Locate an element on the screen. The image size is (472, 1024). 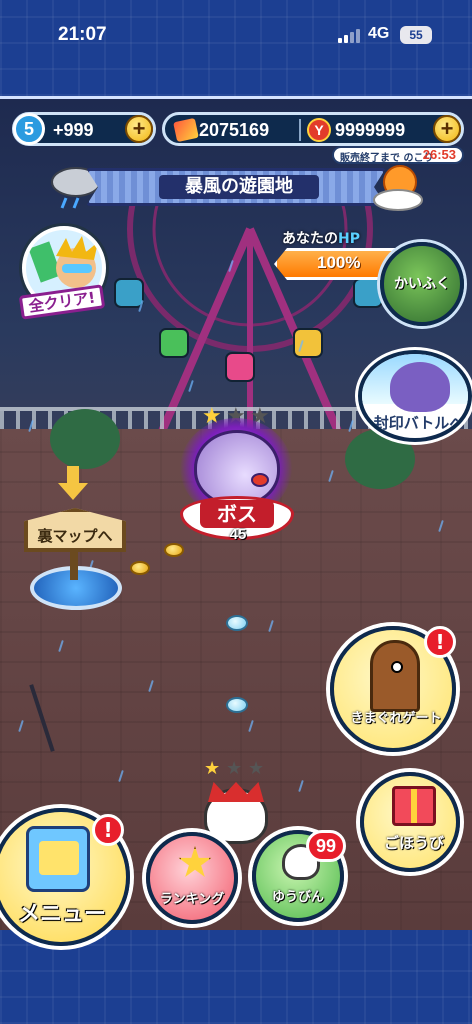
player-character: ★ ★ ★ is located at coordinates (237, 803).